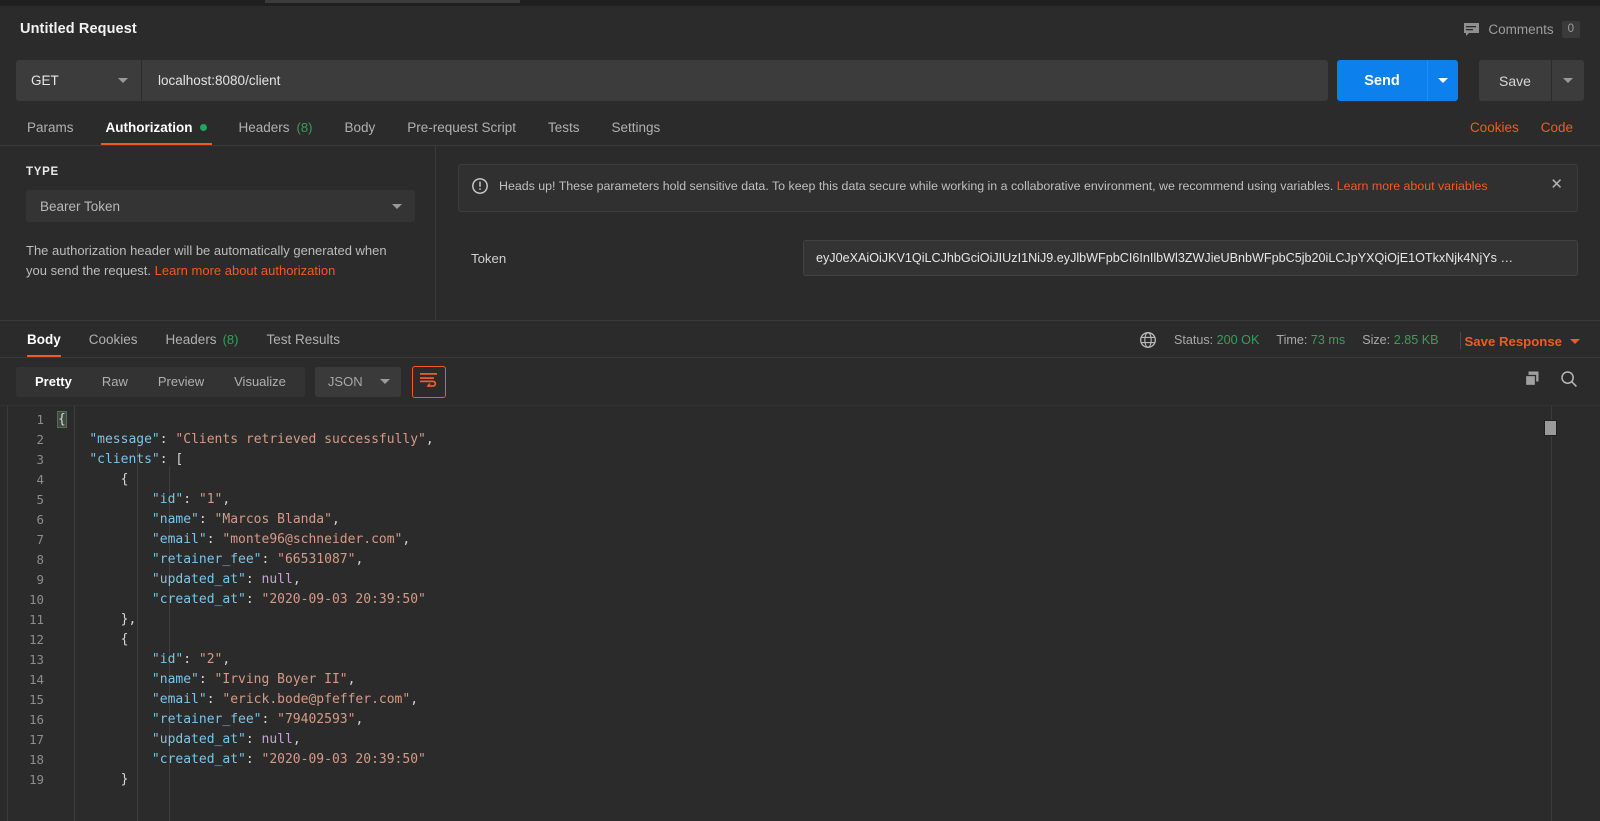  What do you see at coordinates (36, 699) in the screenshot?
I see `line-number: 15` at bounding box center [36, 699].